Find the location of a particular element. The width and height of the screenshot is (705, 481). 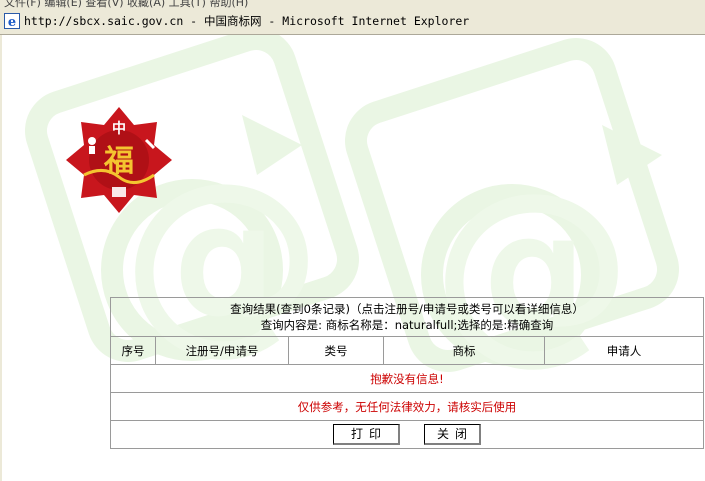

table-header-row: 序号 注册号/申请号 类号 商标 申请人 is located at coordinates (407, 350).